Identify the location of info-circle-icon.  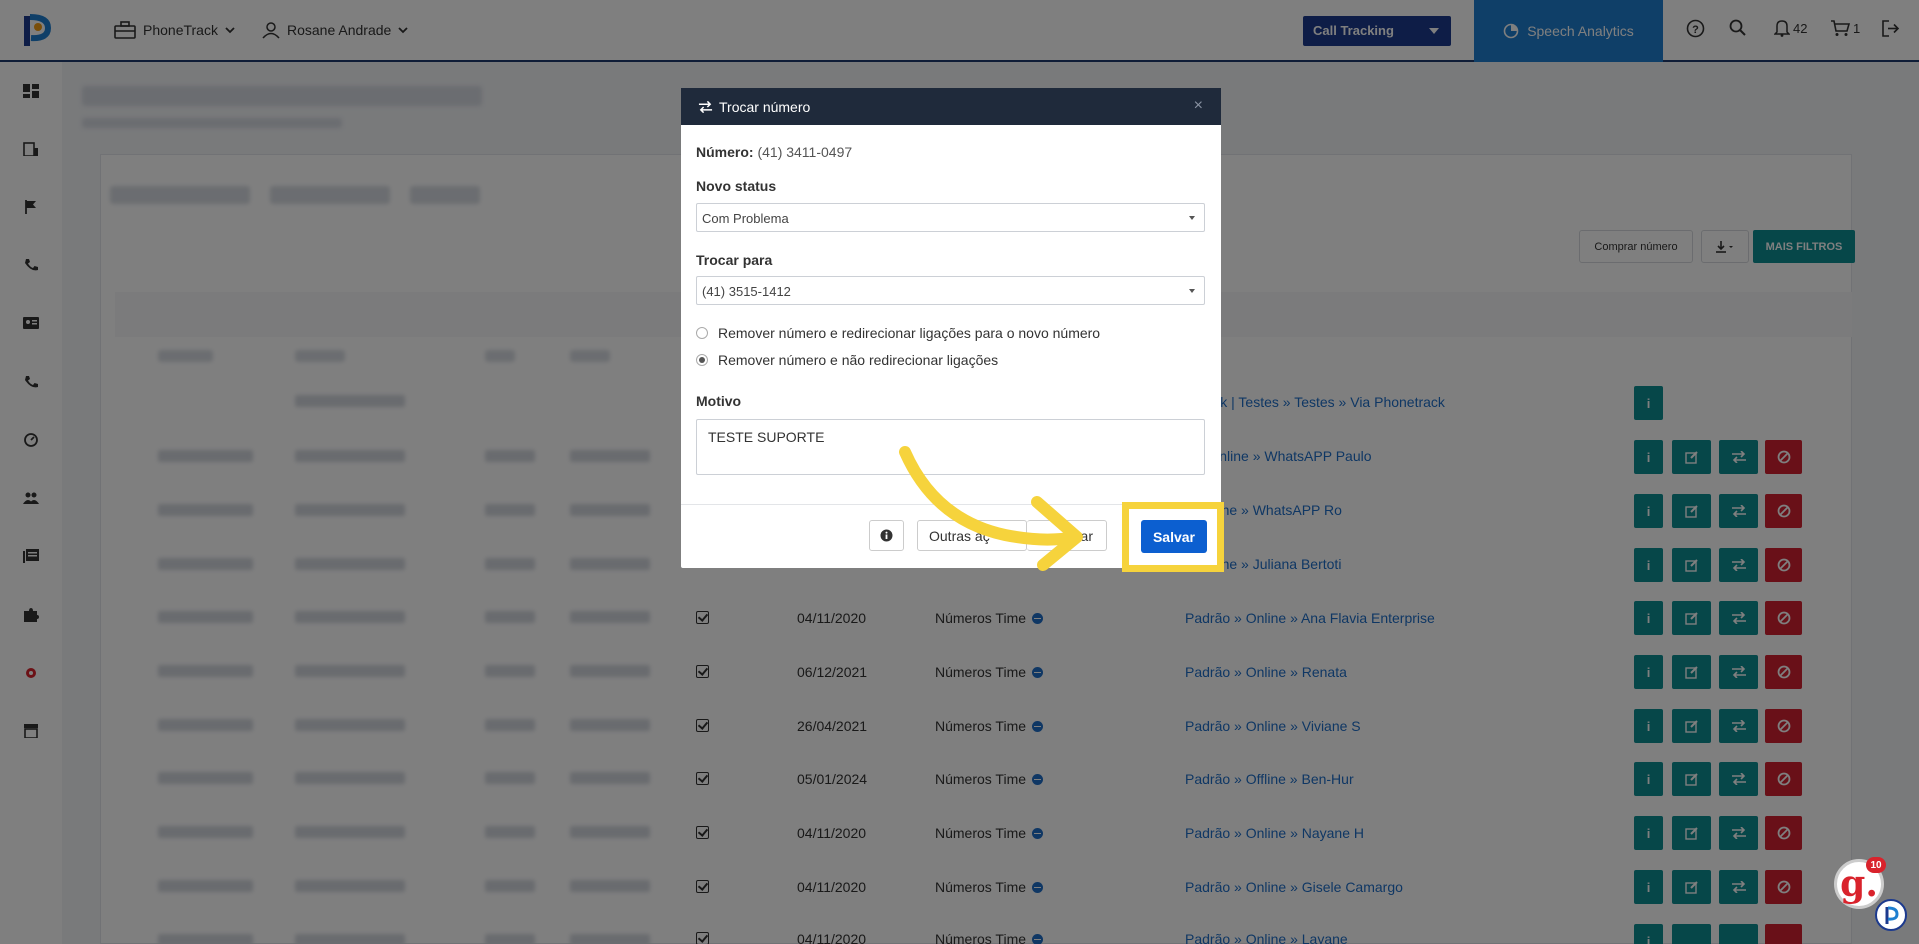
(886, 535).